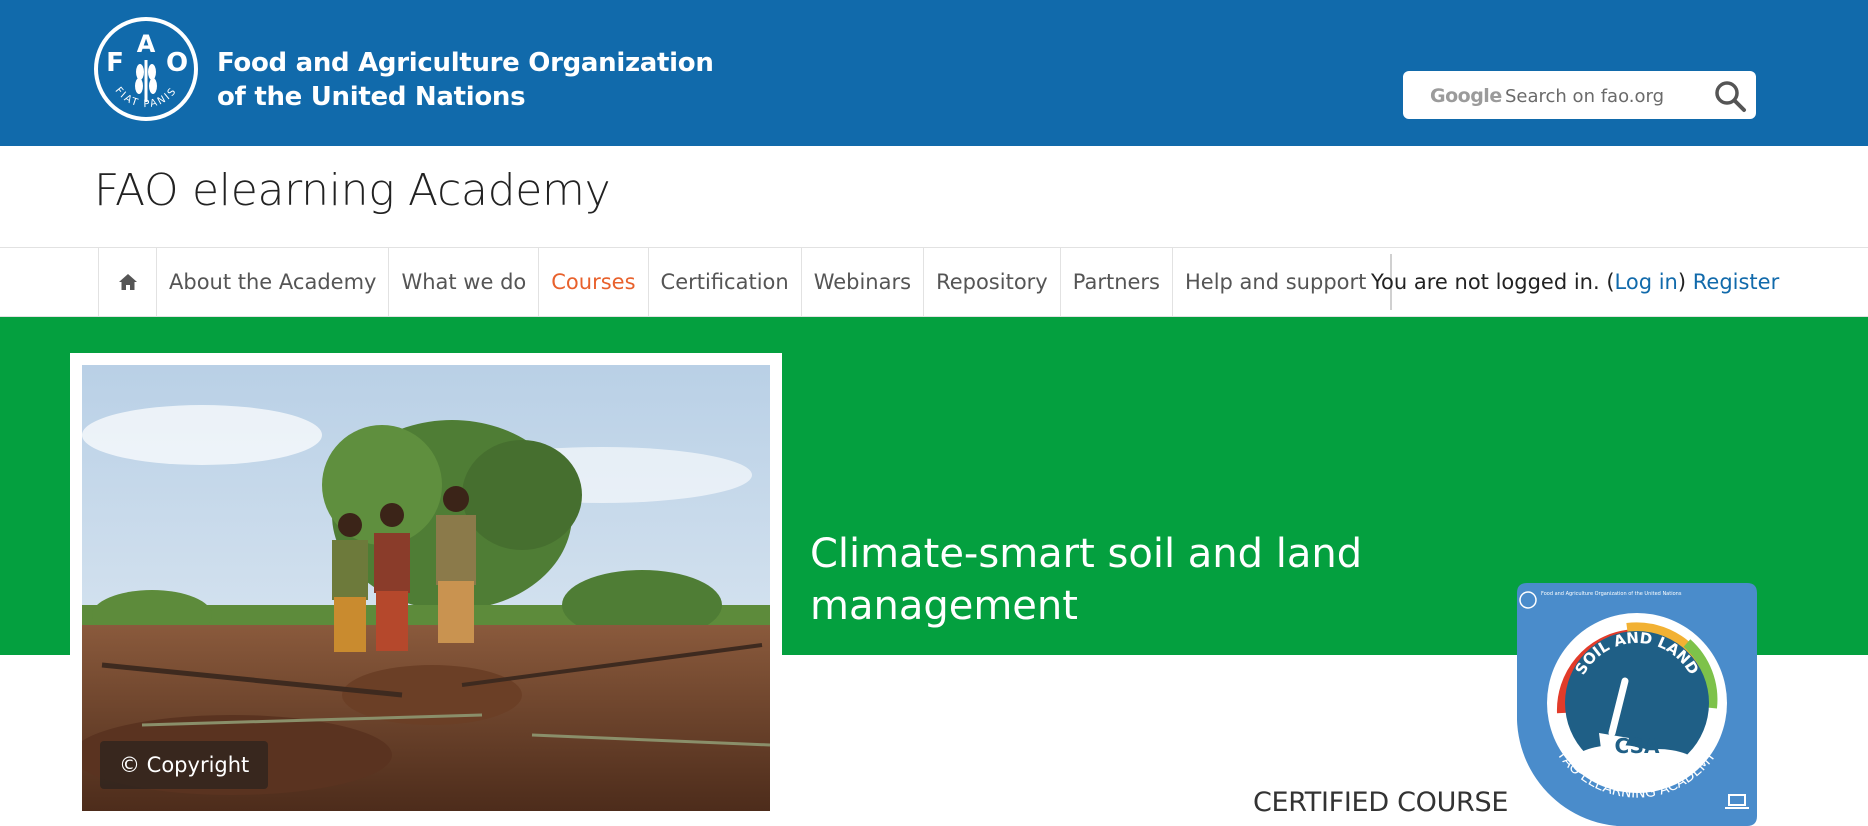 This screenshot has width=1868, height=826. What do you see at coordinates (1115, 282) in the screenshot?
I see `nav-partners: Partners` at bounding box center [1115, 282].